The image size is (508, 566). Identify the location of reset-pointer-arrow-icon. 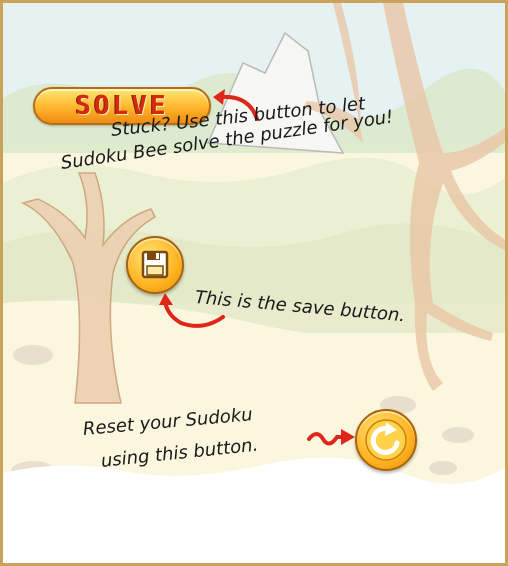
(331, 437).